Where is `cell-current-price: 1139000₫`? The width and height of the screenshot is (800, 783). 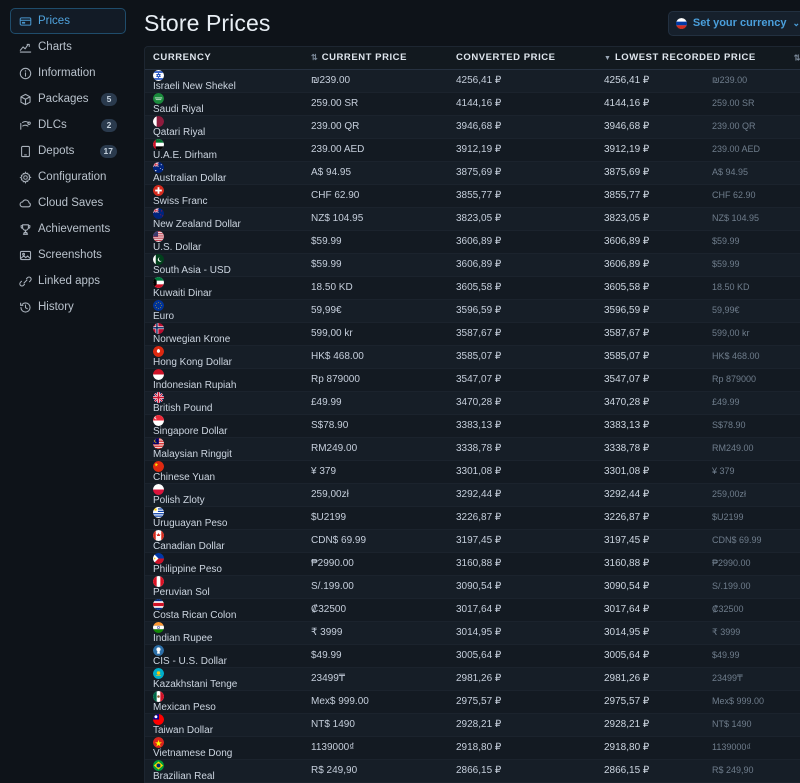 cell-current-price: 1139000₫ is located at coordinates (375, 748).